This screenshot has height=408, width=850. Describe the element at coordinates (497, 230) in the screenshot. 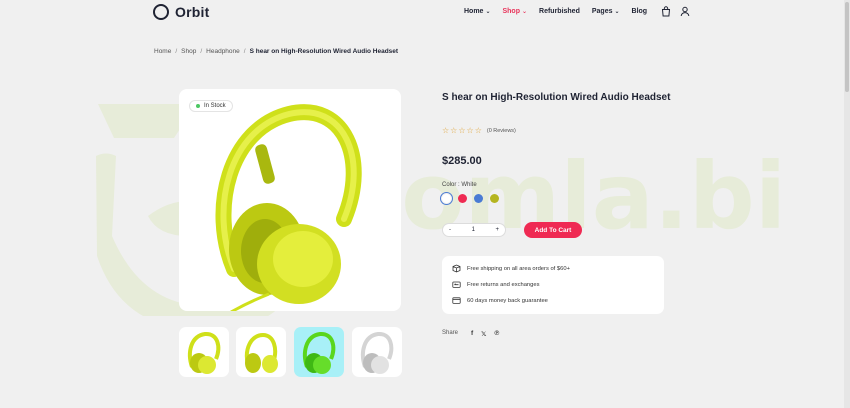

I see `quantity-increase-button: +` at that location.